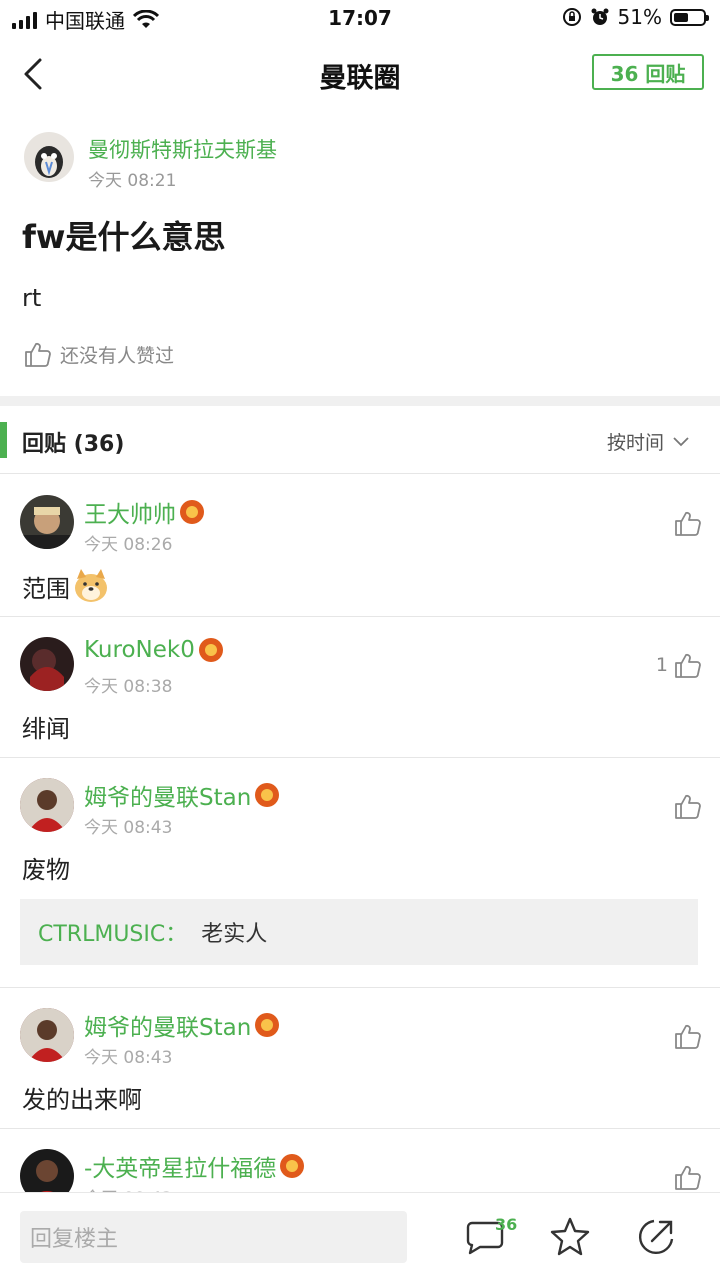 Image resolution: width=720 pixels, height=1281 pixels. Describe the element at coordinates (359, 932) in the screenshot. I see `quoted-reply: CTRLMUSIC： 老实人` at that location.